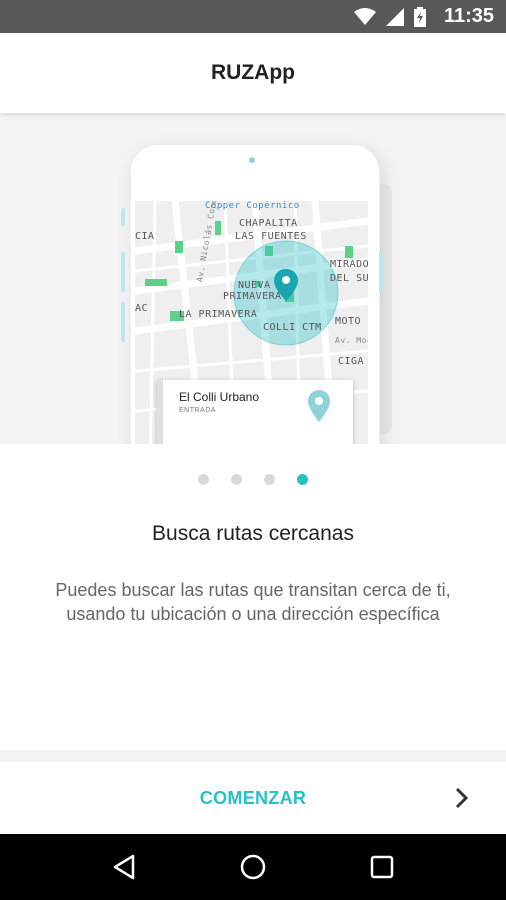 The height and width of the screenshot is (900, 506). What do you see at coordinates (219, 397) in the screenshot?
I see `route-card-title: El Colli Urbano` at bounding box center [219, 397].